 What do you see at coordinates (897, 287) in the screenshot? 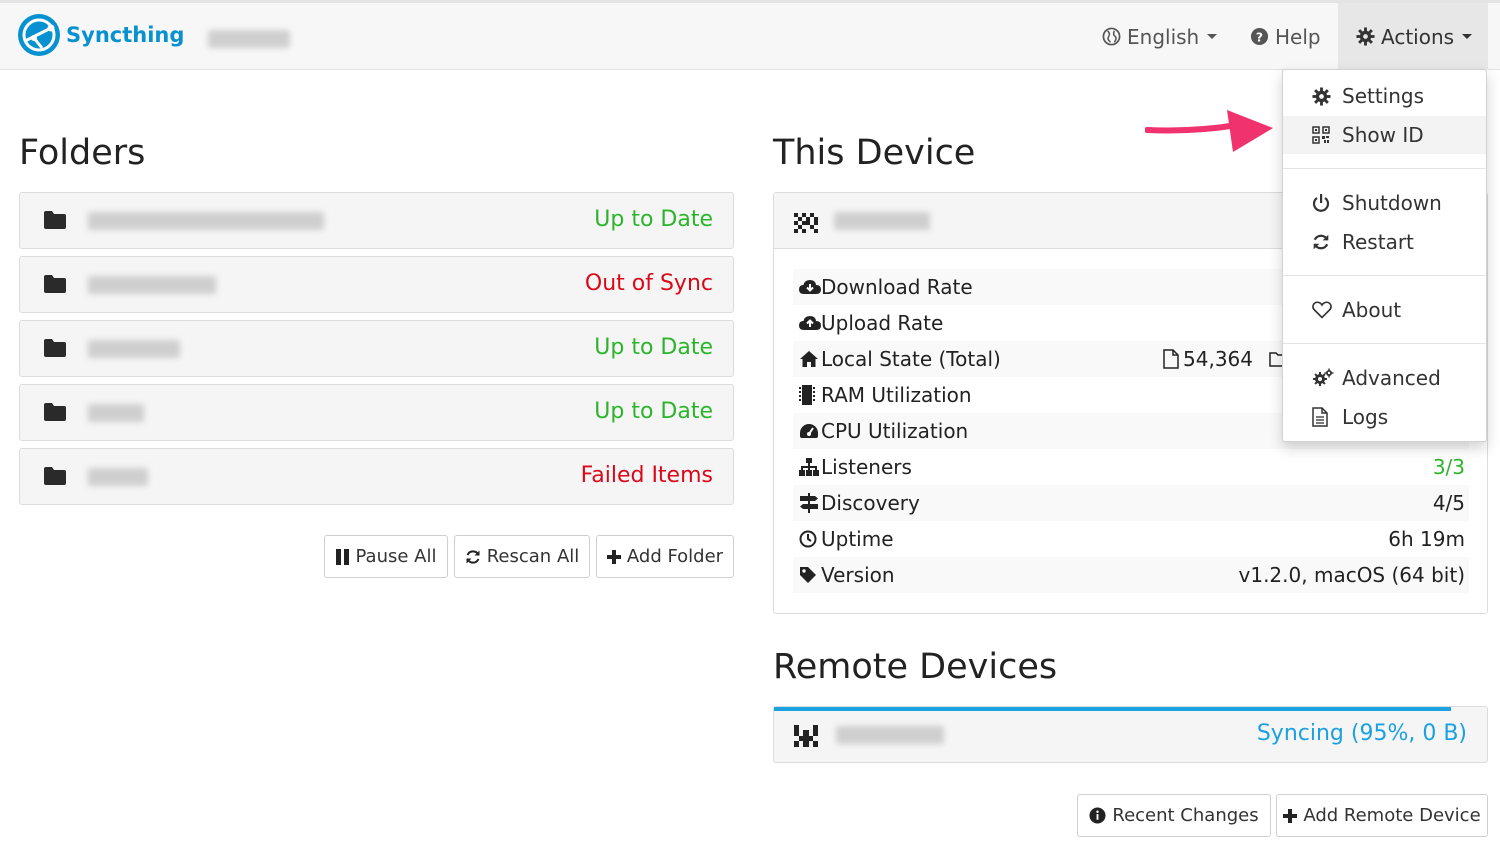
I see `stat-label: Download Rate` at bounding box center [897, 287].